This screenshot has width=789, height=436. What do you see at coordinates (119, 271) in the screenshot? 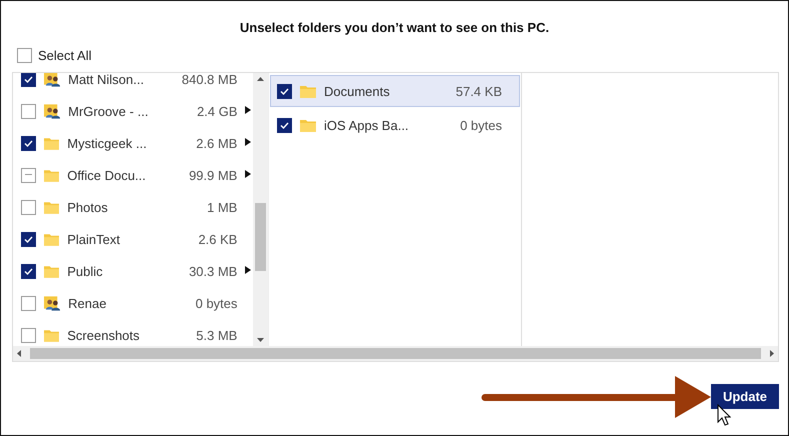
I see `folder-name: Public` at bounding box center [119, 271].